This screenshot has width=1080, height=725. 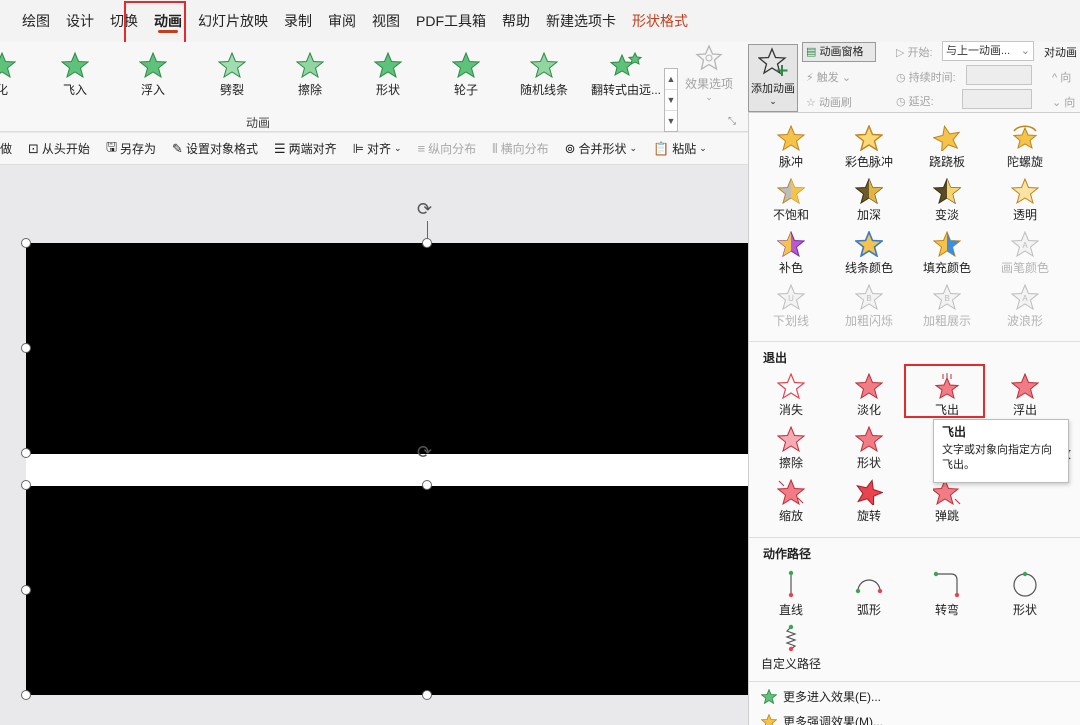 I want to click on dialog-launcher-icon: ⤡, so click(x=732, y=121).